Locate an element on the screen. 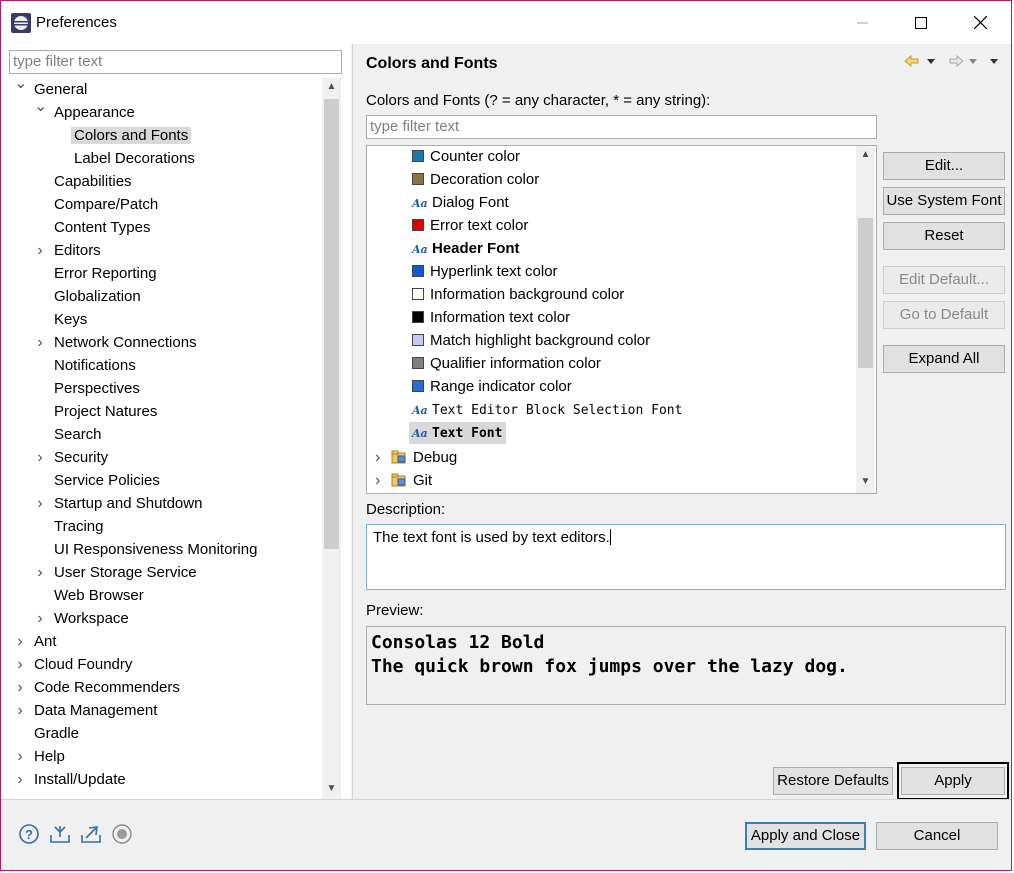  use-system-font-button: Use System Font is located at coordinates (944, 201).